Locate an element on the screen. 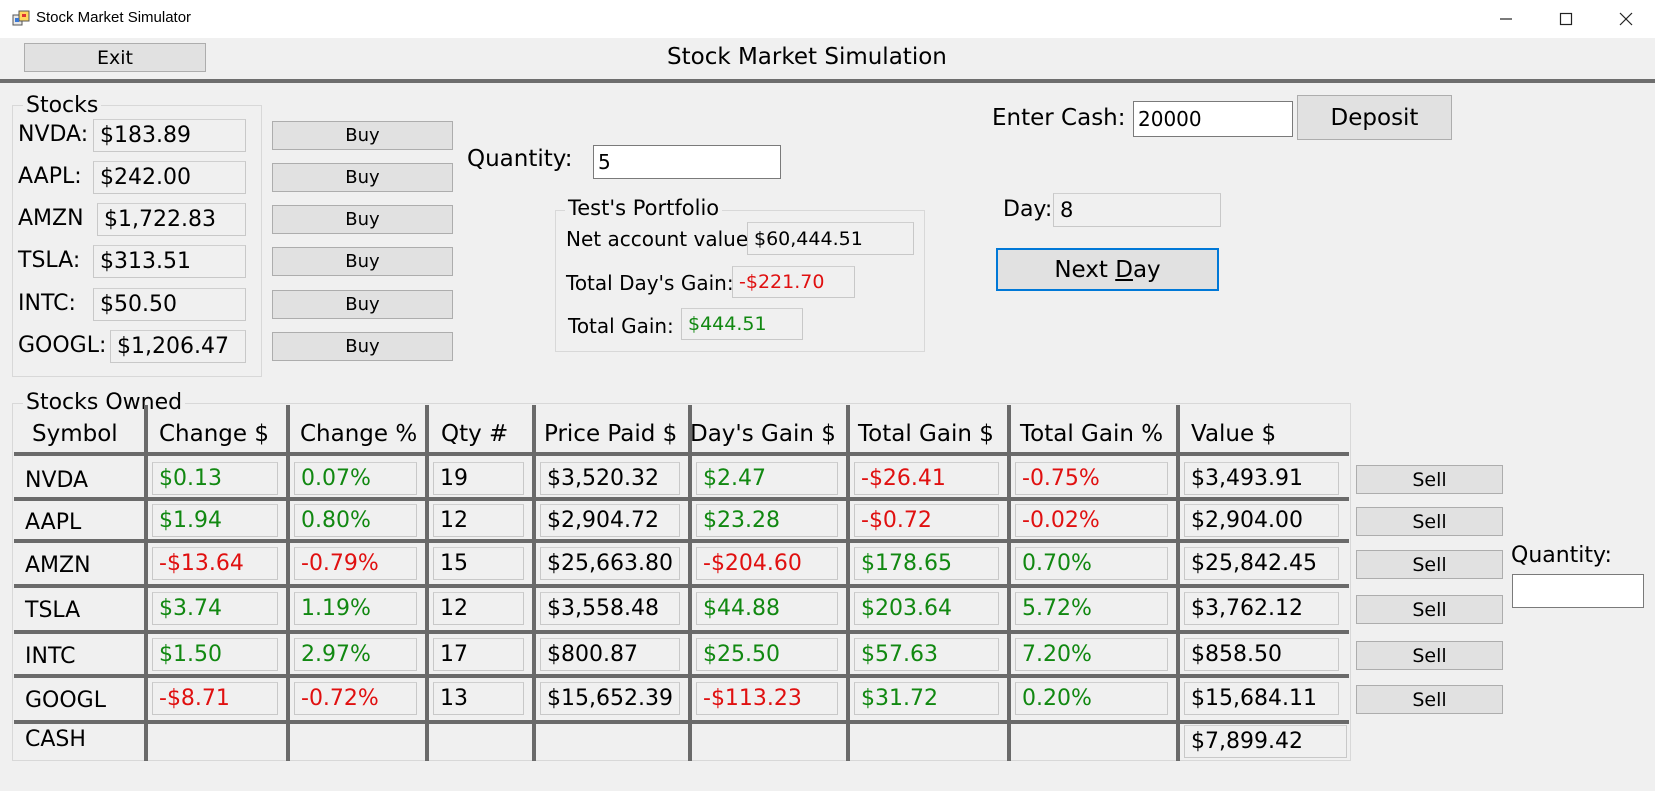 The width and height of the screenshot is (1655, 791). table-header: Value $ is located at coordinates (1234, 434).